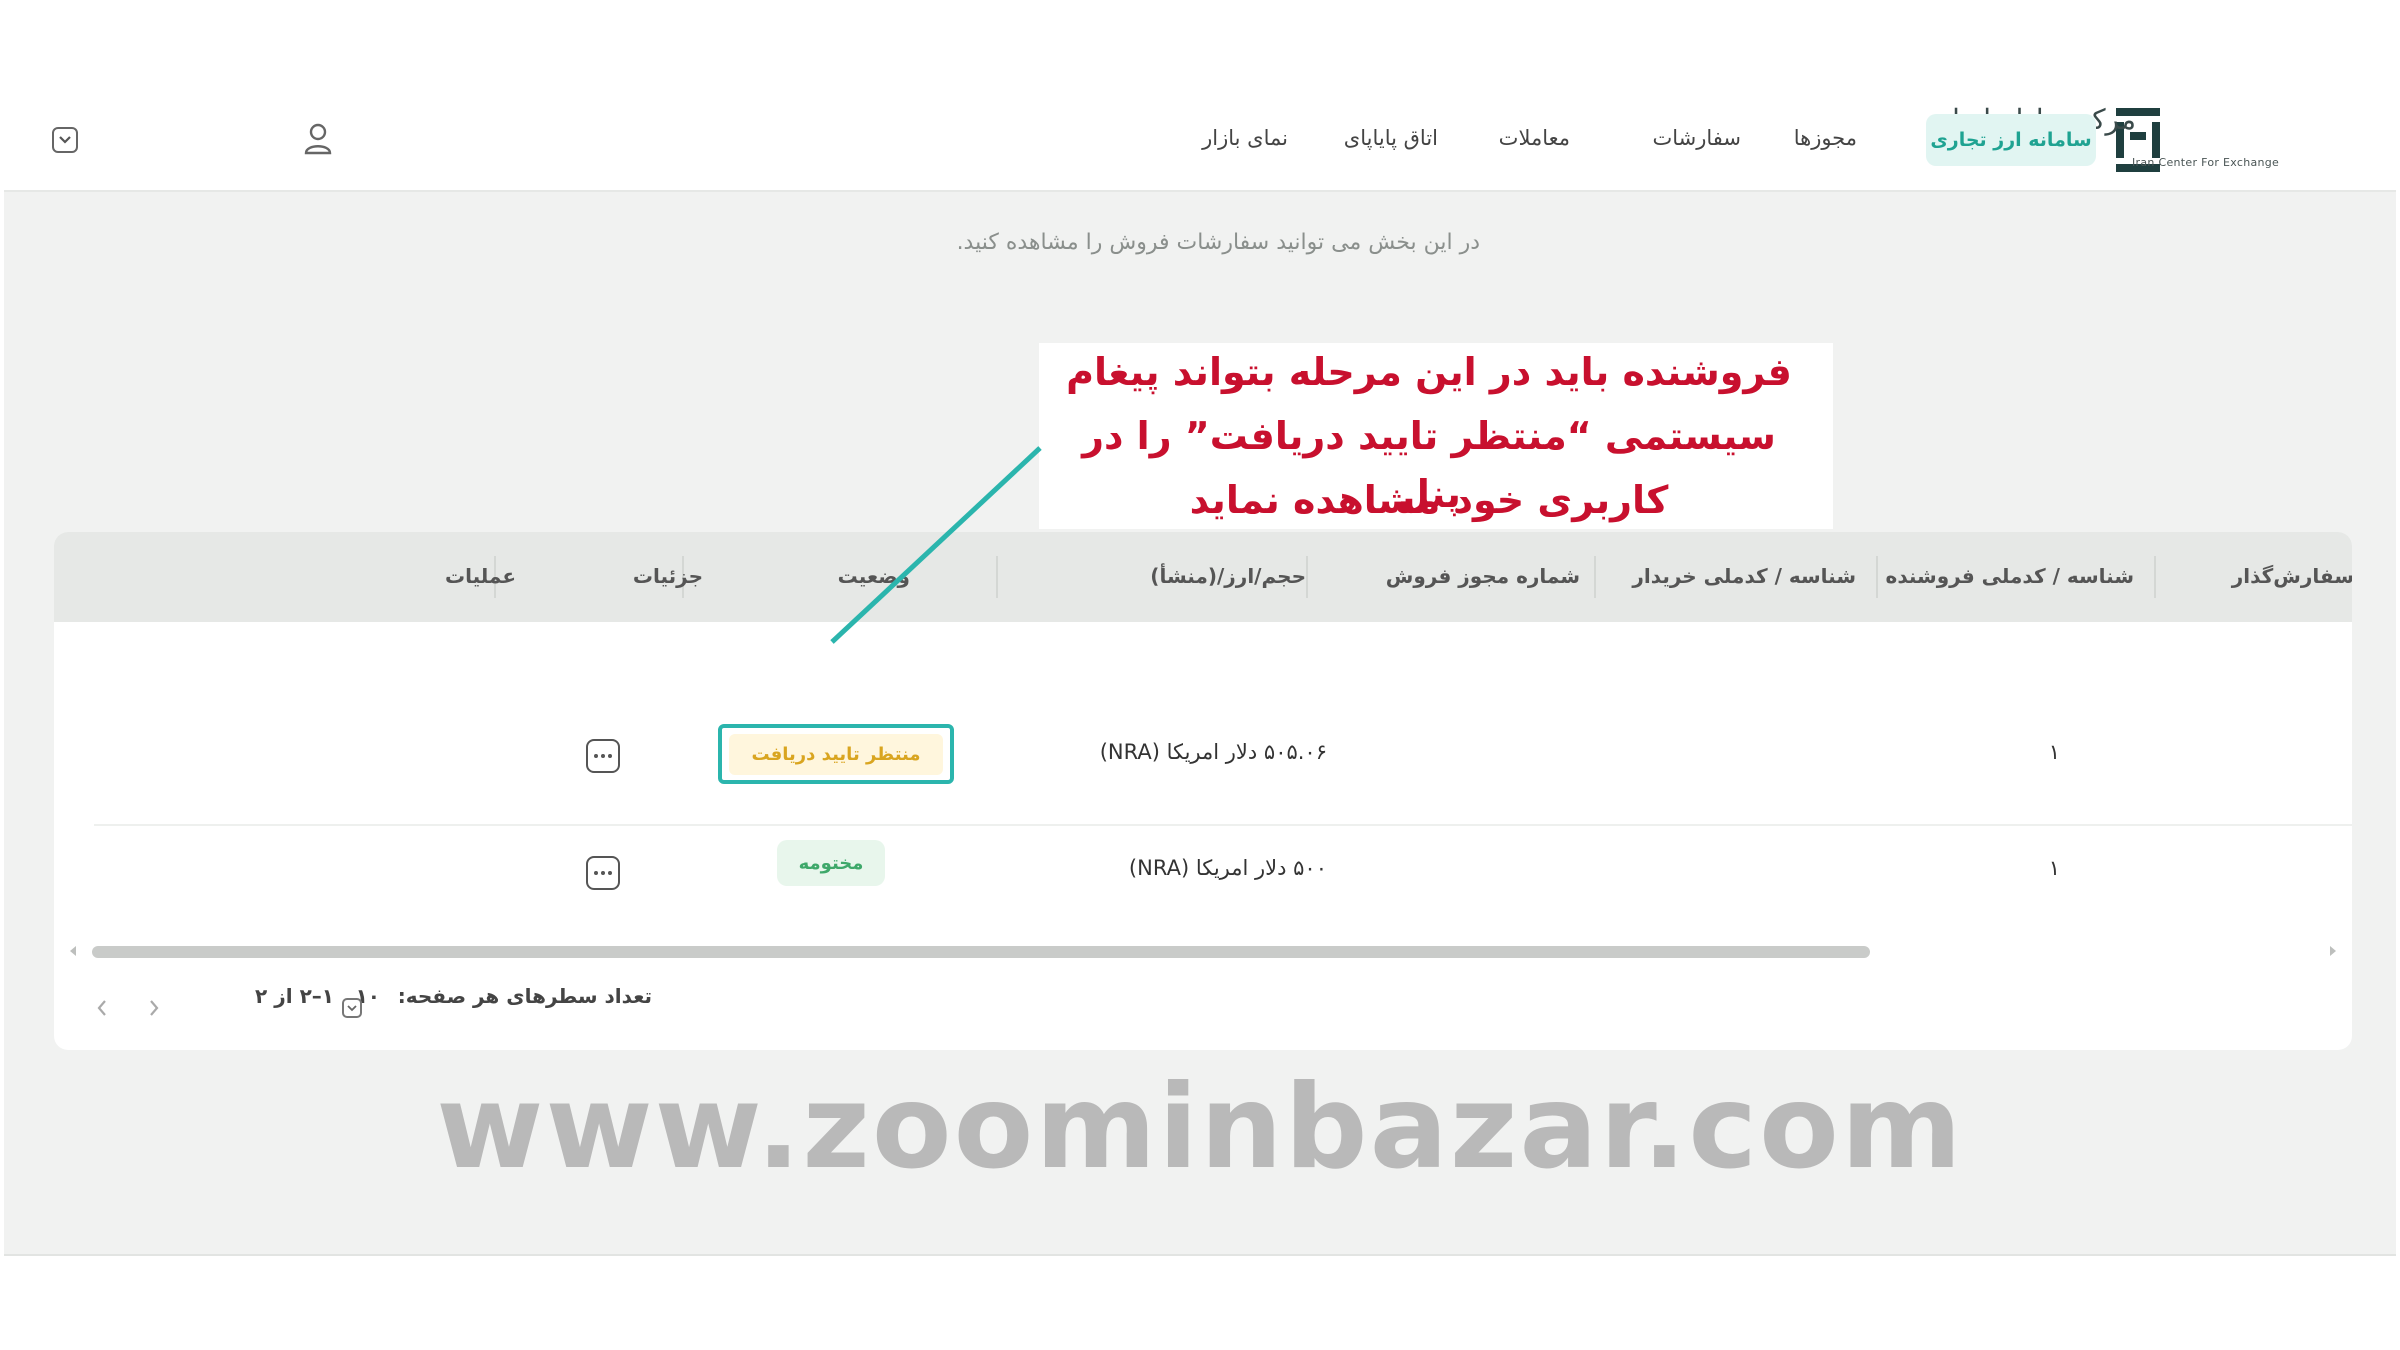 The image size is (2400, 1350). What do you see at coordinates (1213, 752) in the screenshot?
I see `amount-cell: ۵۰۵.۰۶ دلار امریکا (NRA)` at bounding box center [1213, 752].